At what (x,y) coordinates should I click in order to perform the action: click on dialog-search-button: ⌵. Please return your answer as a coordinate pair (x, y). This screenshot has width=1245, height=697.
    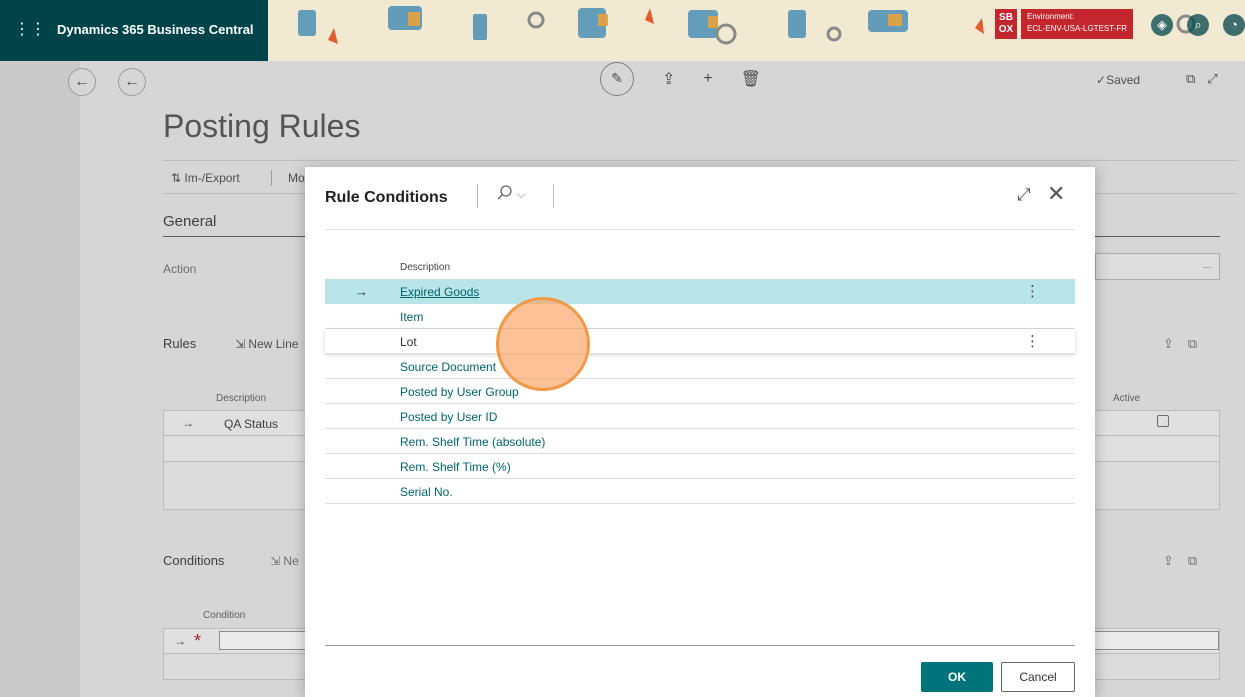
    Looking at the image, I should click on (511, 195).